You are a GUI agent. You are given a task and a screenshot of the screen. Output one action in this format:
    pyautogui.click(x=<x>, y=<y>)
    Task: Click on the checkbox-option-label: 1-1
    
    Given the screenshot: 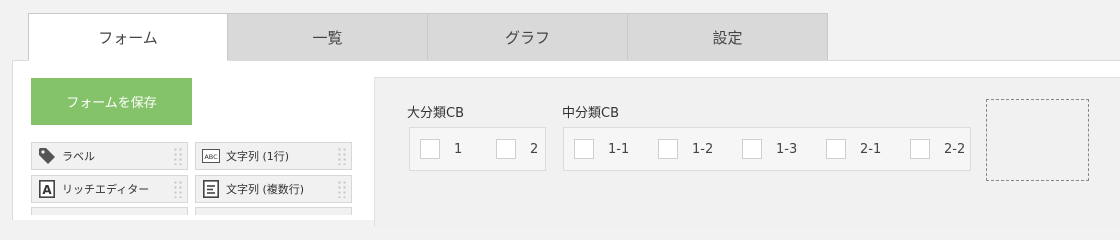 What is the action you would take?
    pyautogui.click(x=619, y=149)
    